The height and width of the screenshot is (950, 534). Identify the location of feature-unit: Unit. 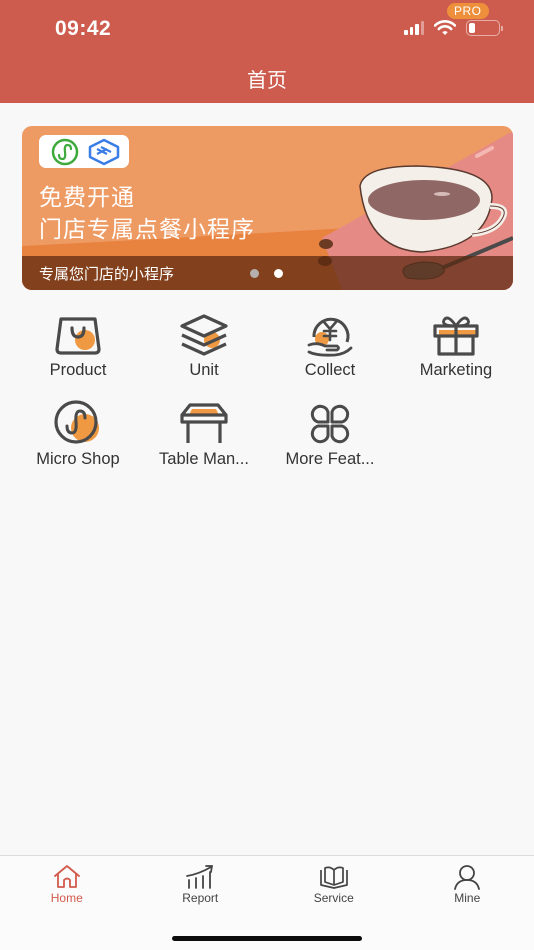
(204, 354).